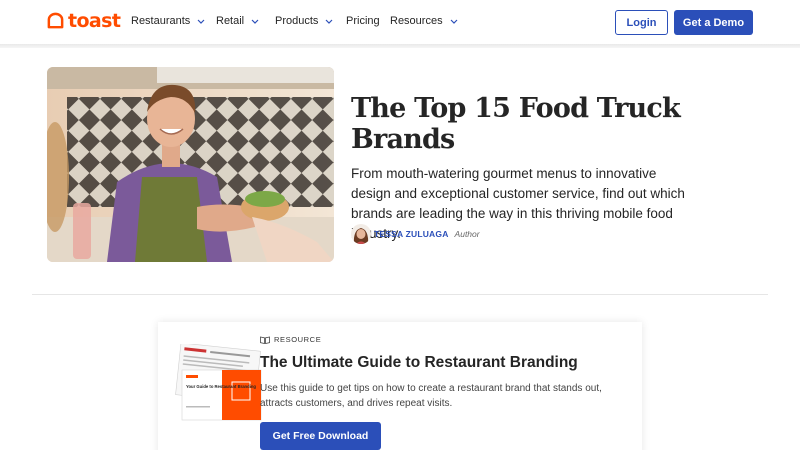 Image resolution: width=800 pixels, height=450 pixels. I want to click on get-free-download-button: Get Free Download, so click(320, 436).